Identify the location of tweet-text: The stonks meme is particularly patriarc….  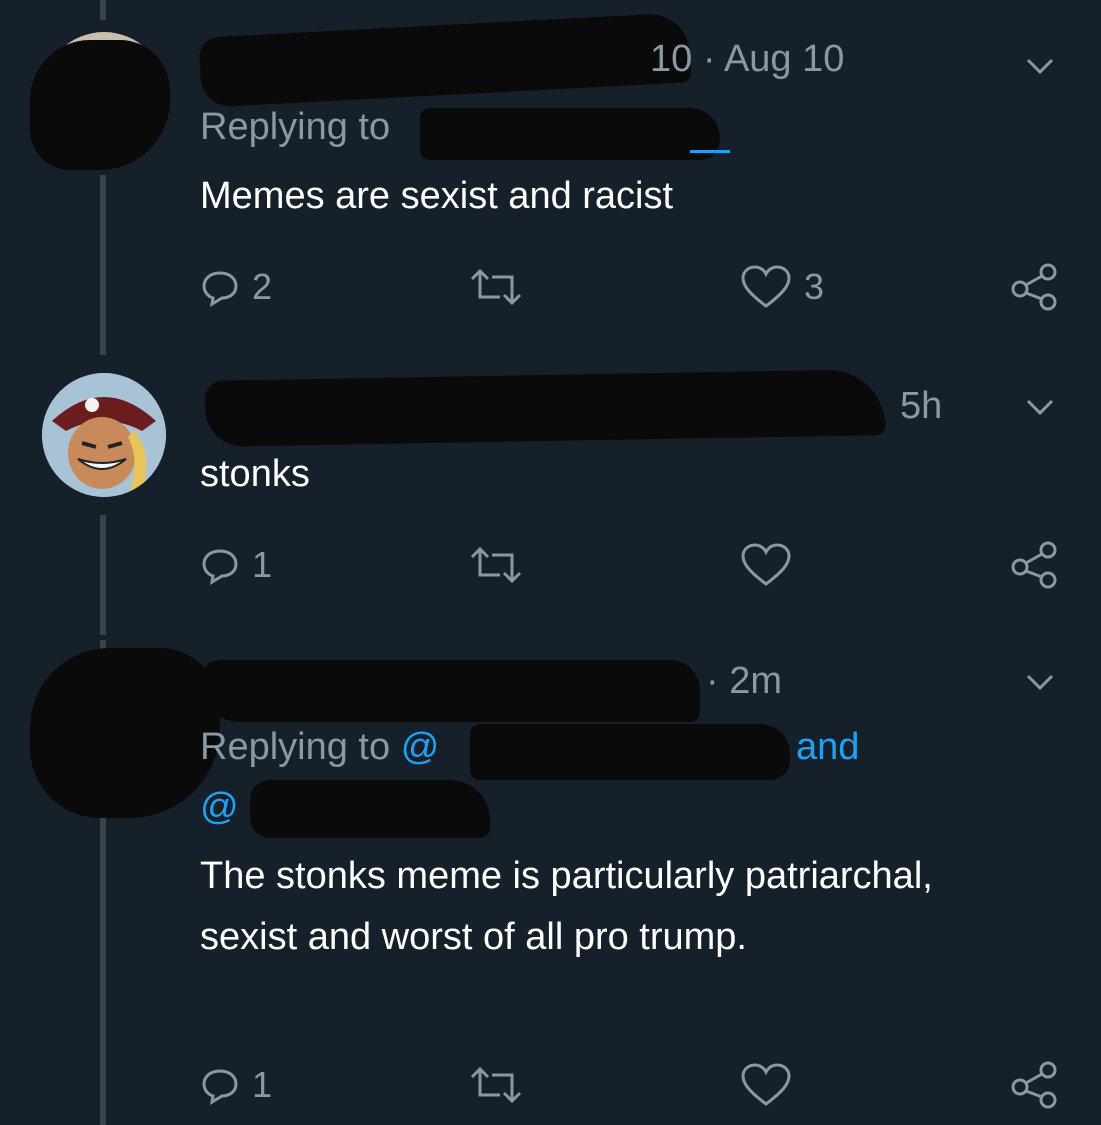
(566, 906).